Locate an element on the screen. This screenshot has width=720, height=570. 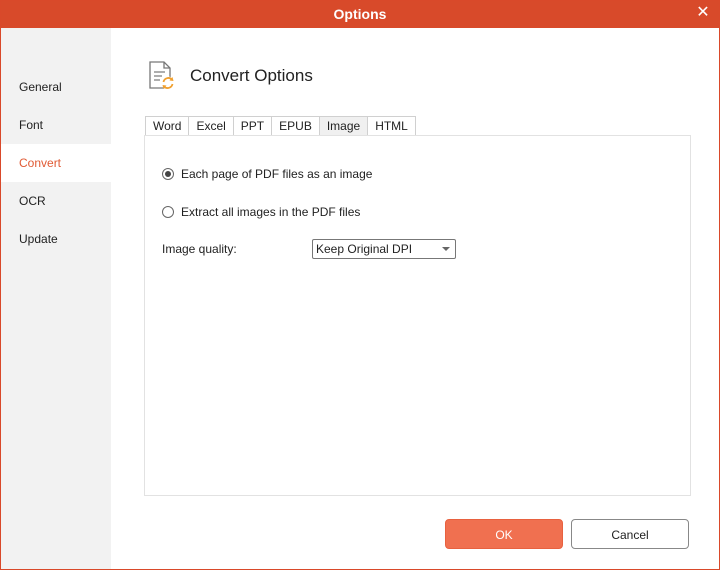
radio-each-page: Each page of PDF files as an image is located at coordinates (267, 174).